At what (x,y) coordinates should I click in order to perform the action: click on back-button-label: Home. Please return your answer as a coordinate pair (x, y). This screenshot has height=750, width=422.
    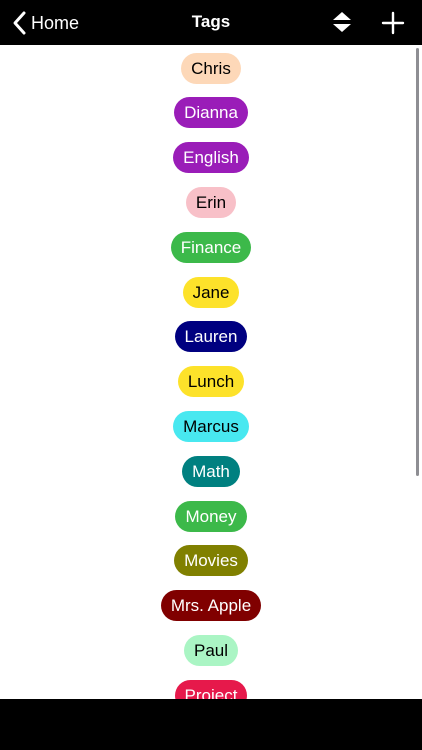
    Looking at the image, I should click on (55, 22).